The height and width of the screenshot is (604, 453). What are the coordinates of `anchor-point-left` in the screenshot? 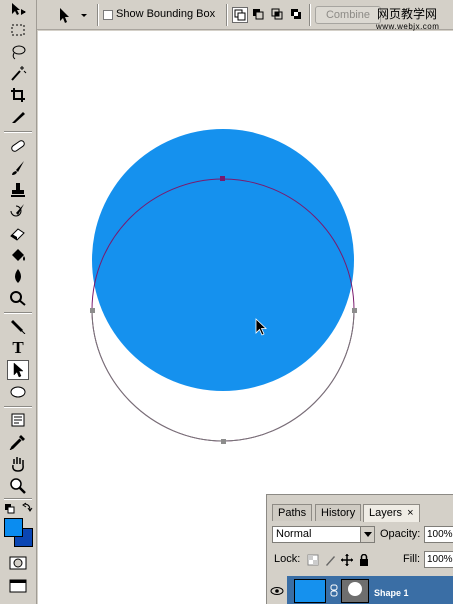 It's located at (92, 310).